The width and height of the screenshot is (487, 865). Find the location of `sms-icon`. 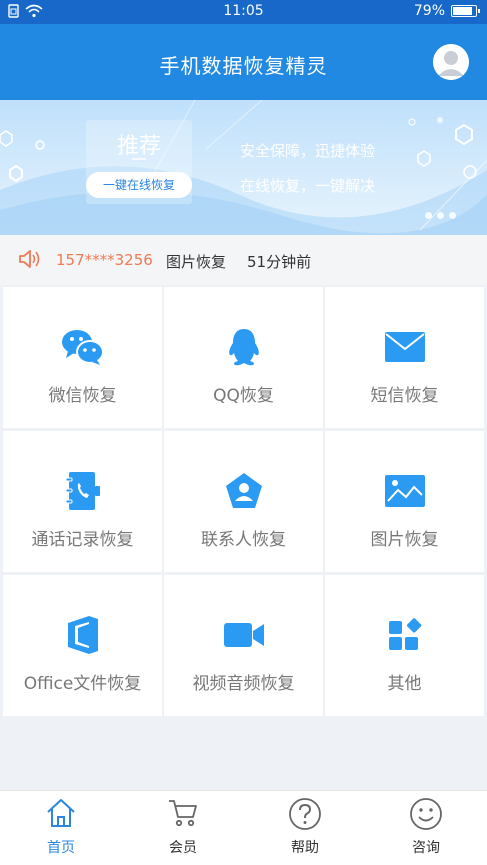

sms-icon is located at coordinates (404, 347).